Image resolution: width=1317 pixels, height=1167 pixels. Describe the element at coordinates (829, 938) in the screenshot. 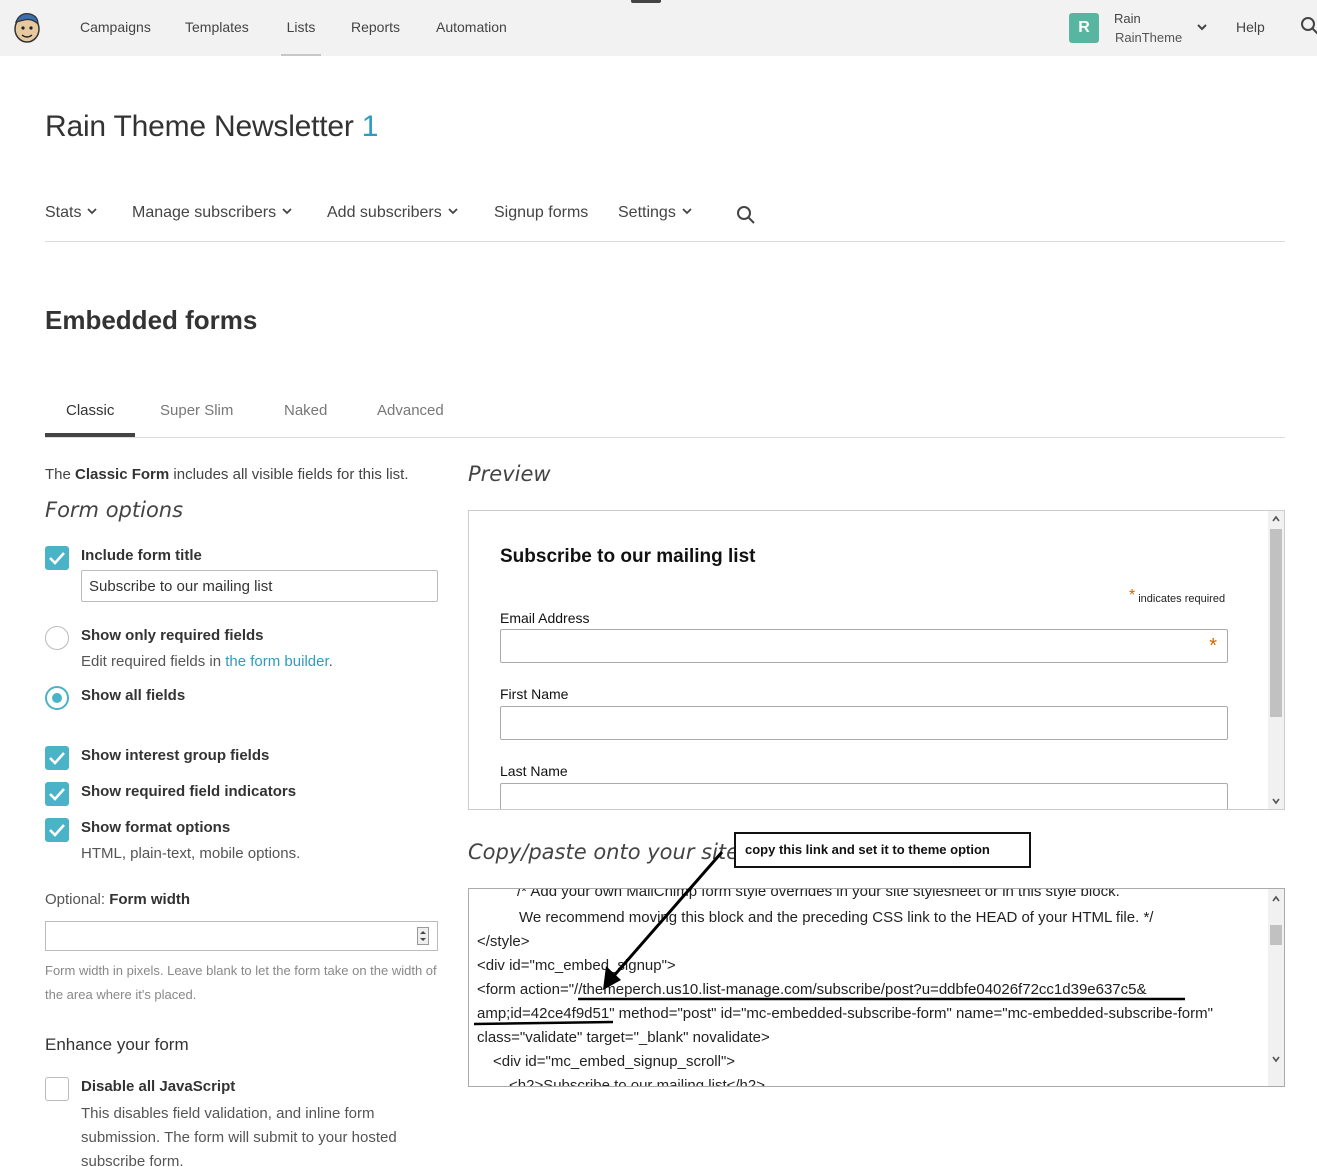

I see `annotation-overlay` at that location.